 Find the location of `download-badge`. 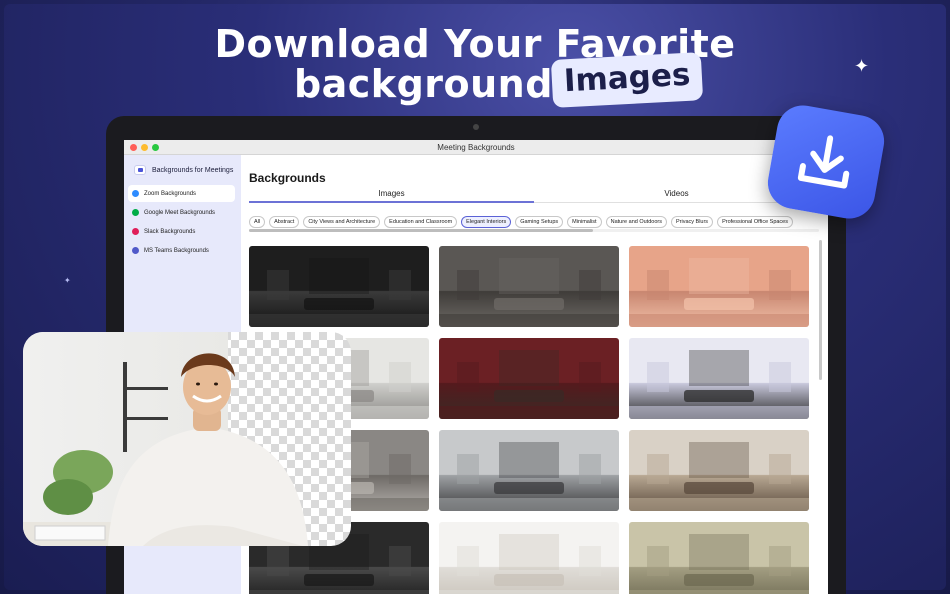

download-badge is located at coordinates (826, 162).